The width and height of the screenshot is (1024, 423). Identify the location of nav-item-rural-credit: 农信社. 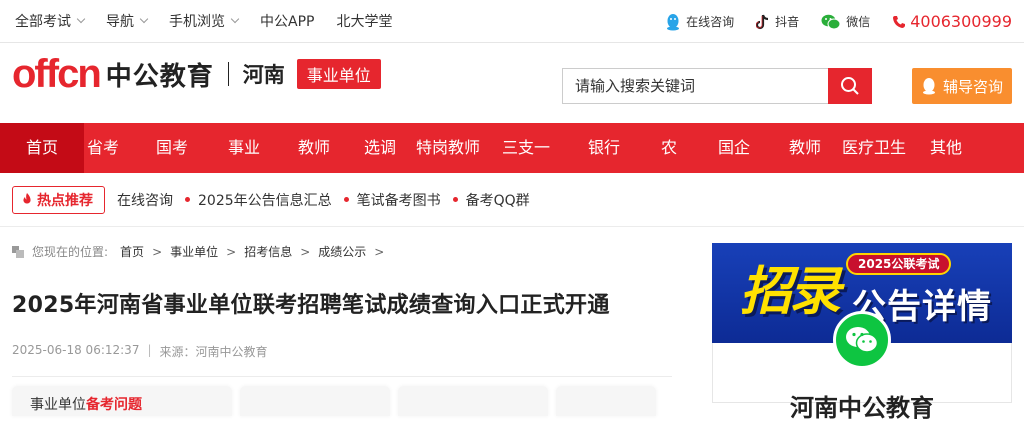
(669, 190).